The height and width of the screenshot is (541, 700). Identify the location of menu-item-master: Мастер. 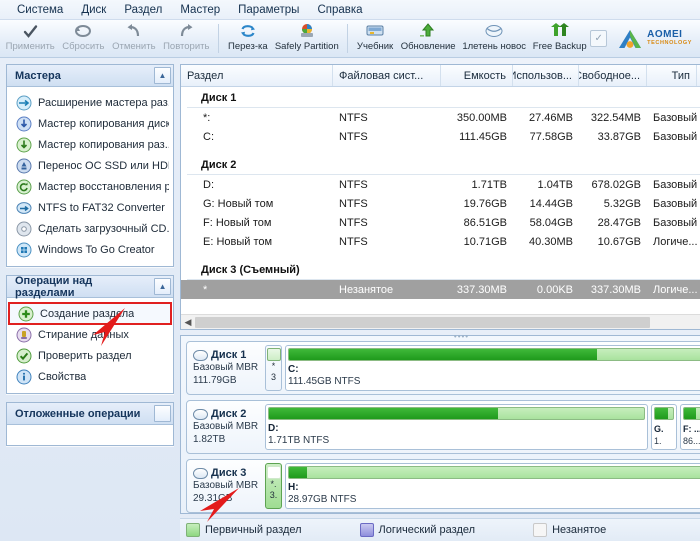
(200, 10).